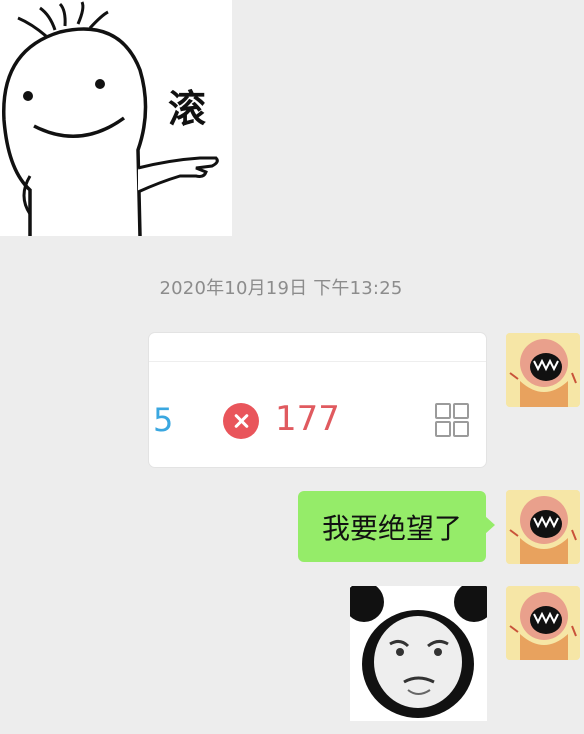 The image size is (584, 734). I want to click on message-timestamp: 2020年10月19日 下午13:25, so click(281, 288).